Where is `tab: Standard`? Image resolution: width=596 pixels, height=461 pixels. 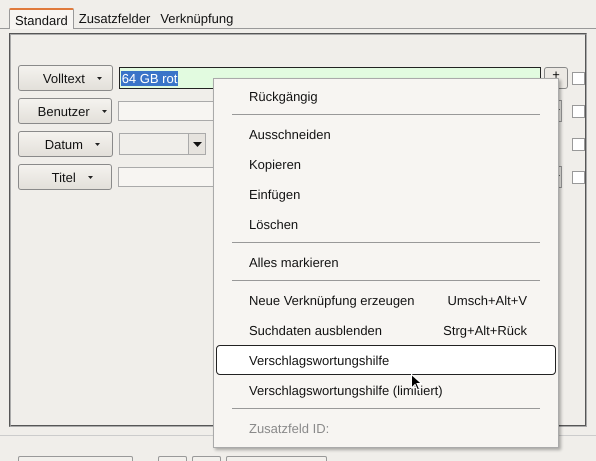 tab: Standard is located at coordinates (41, 18).